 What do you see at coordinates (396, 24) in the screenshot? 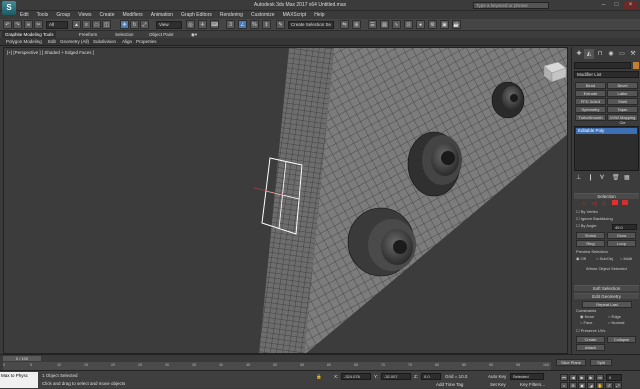
I see `curve-editor-icon: ∿` at bounding box center [396, 24].